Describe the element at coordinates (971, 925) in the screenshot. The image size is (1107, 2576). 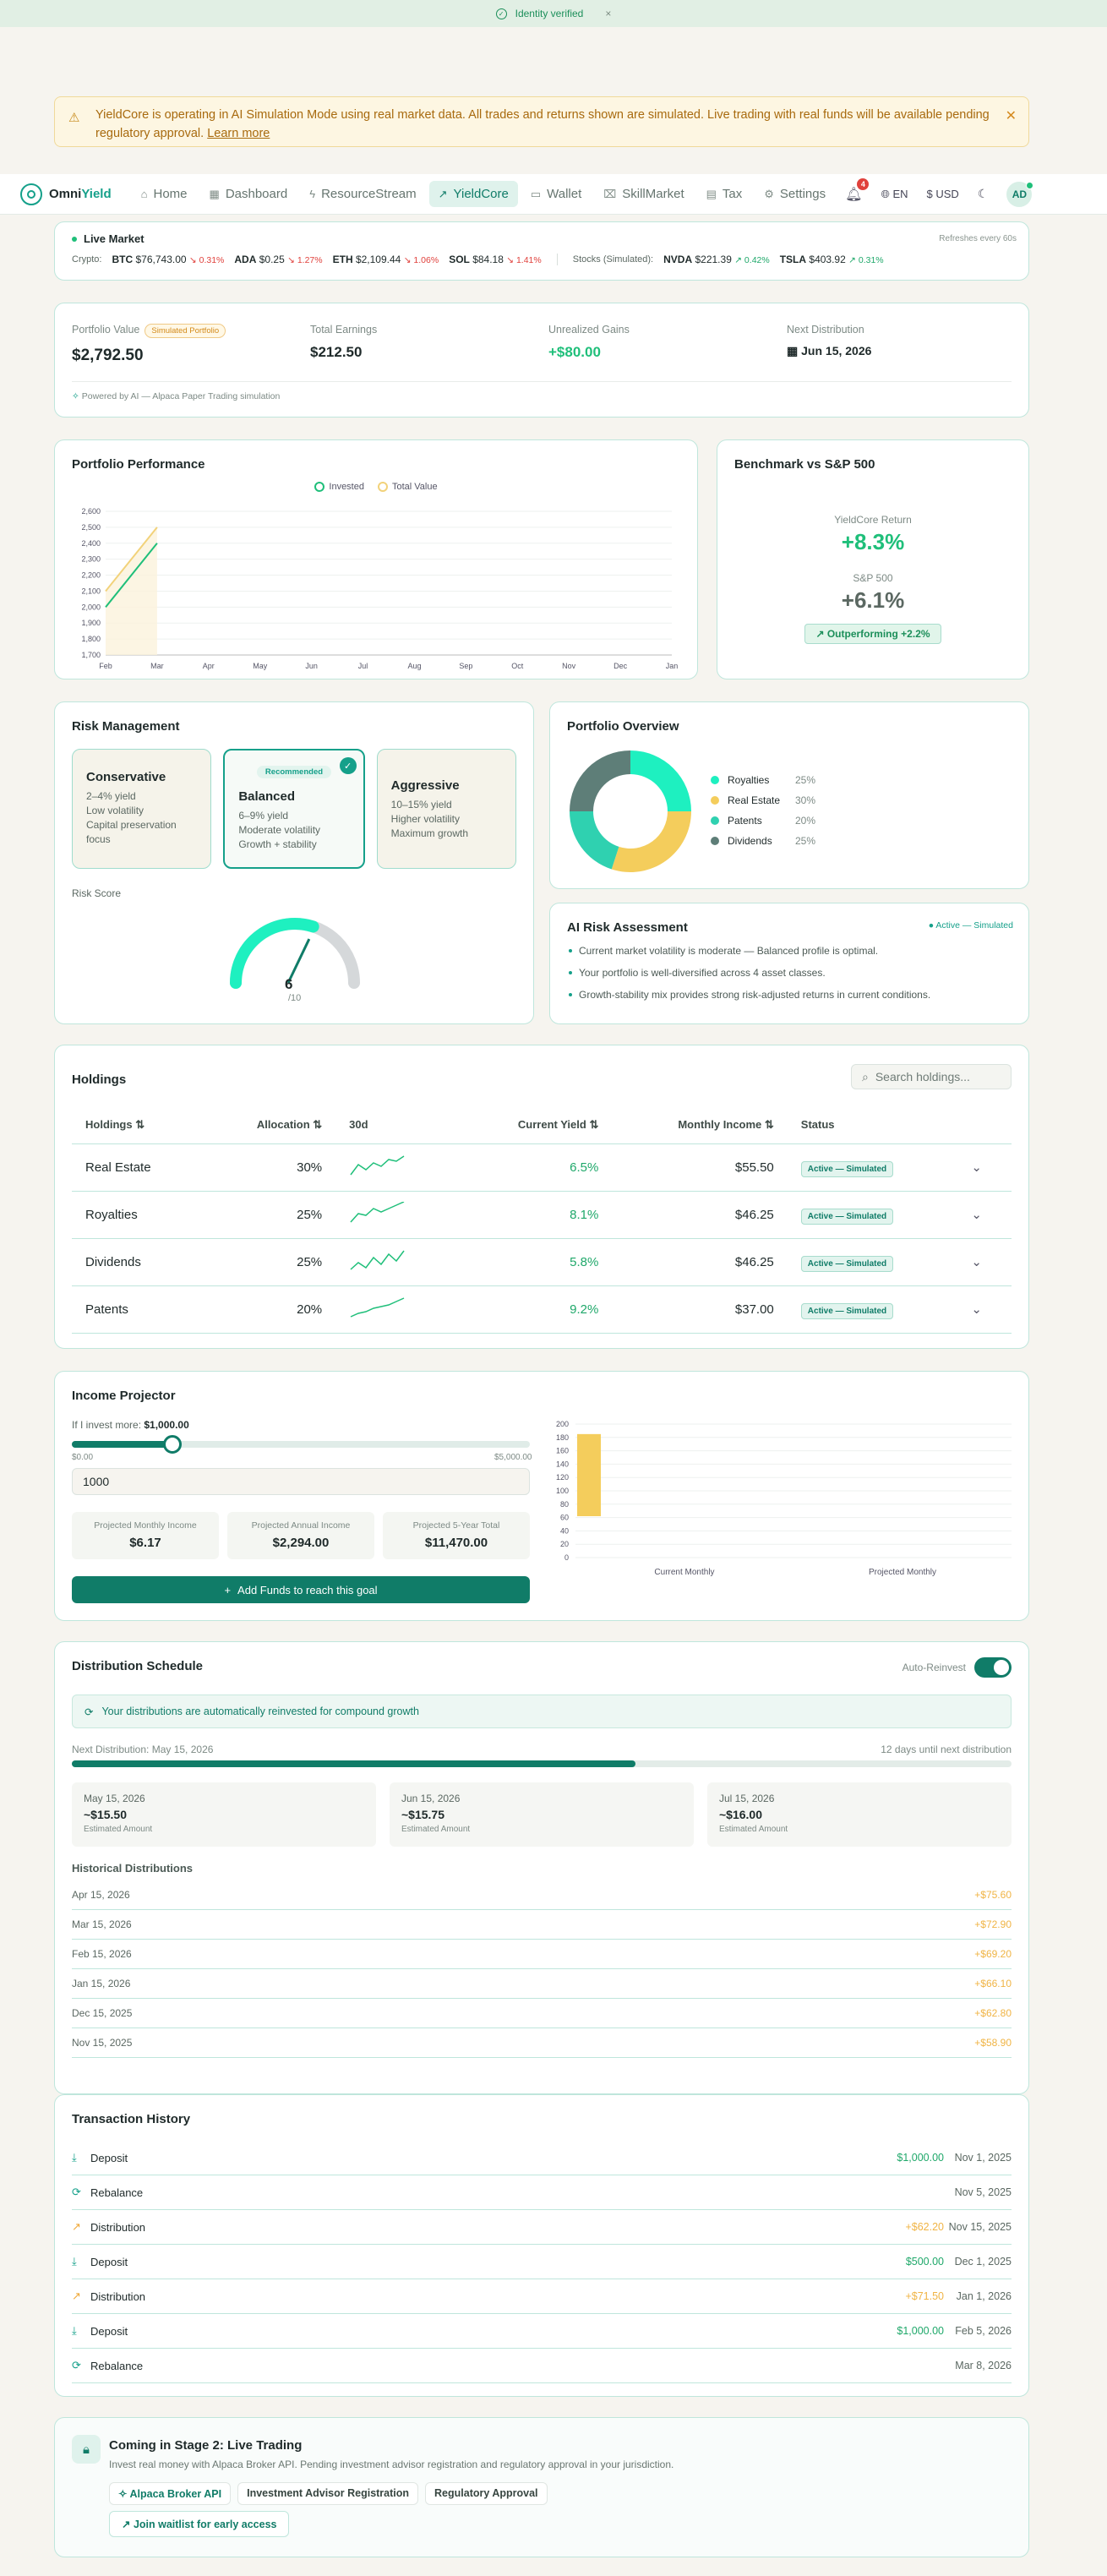
I see `ai-status: ● Active — Simulated` at that location.